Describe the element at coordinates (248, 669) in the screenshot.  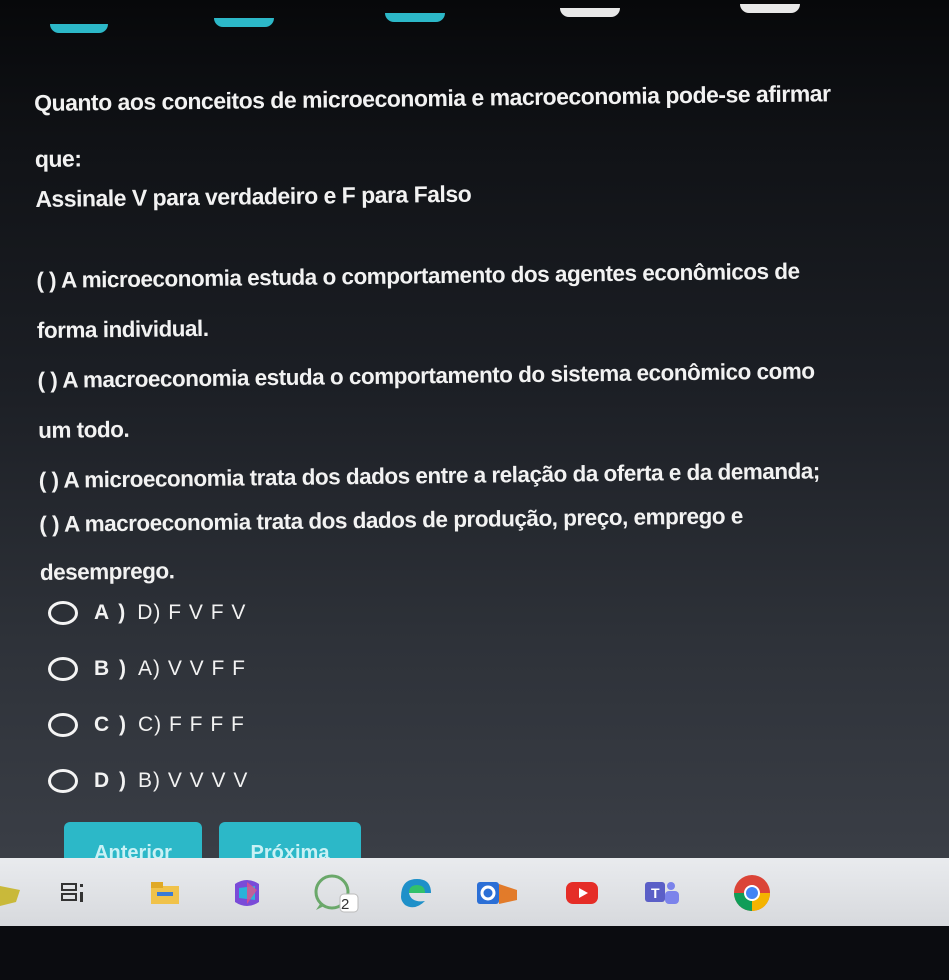
I see `option-b: B ) A) V V F F` at that location.